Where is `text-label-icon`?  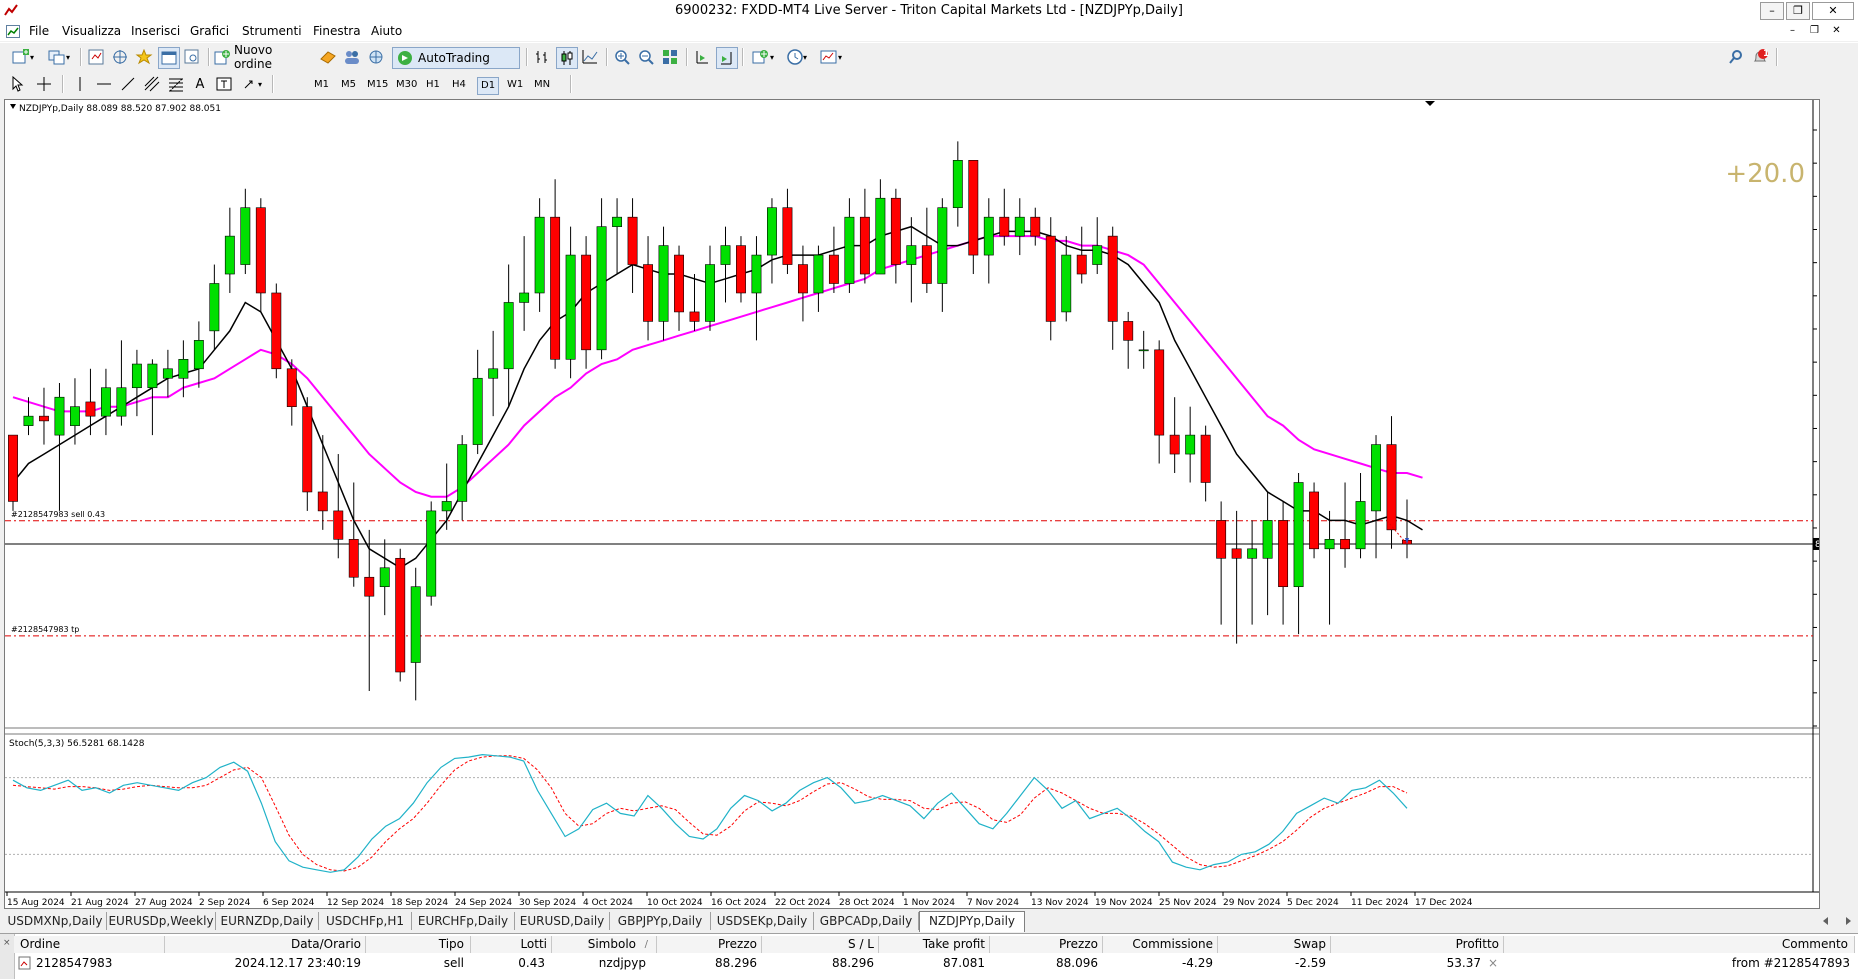
text-label-icon is located at coordinates (224, 84).